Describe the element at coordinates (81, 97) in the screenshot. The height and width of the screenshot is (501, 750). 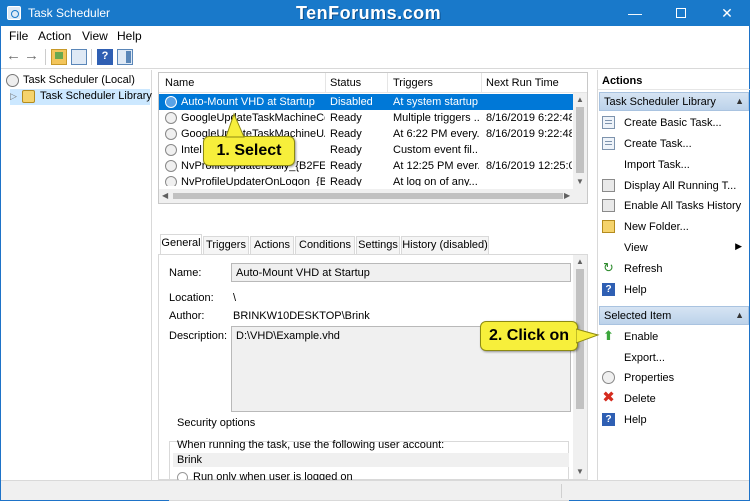
I see `tree-item-task-scheduler-library: ▷ Task Scheduler Library` at that location.